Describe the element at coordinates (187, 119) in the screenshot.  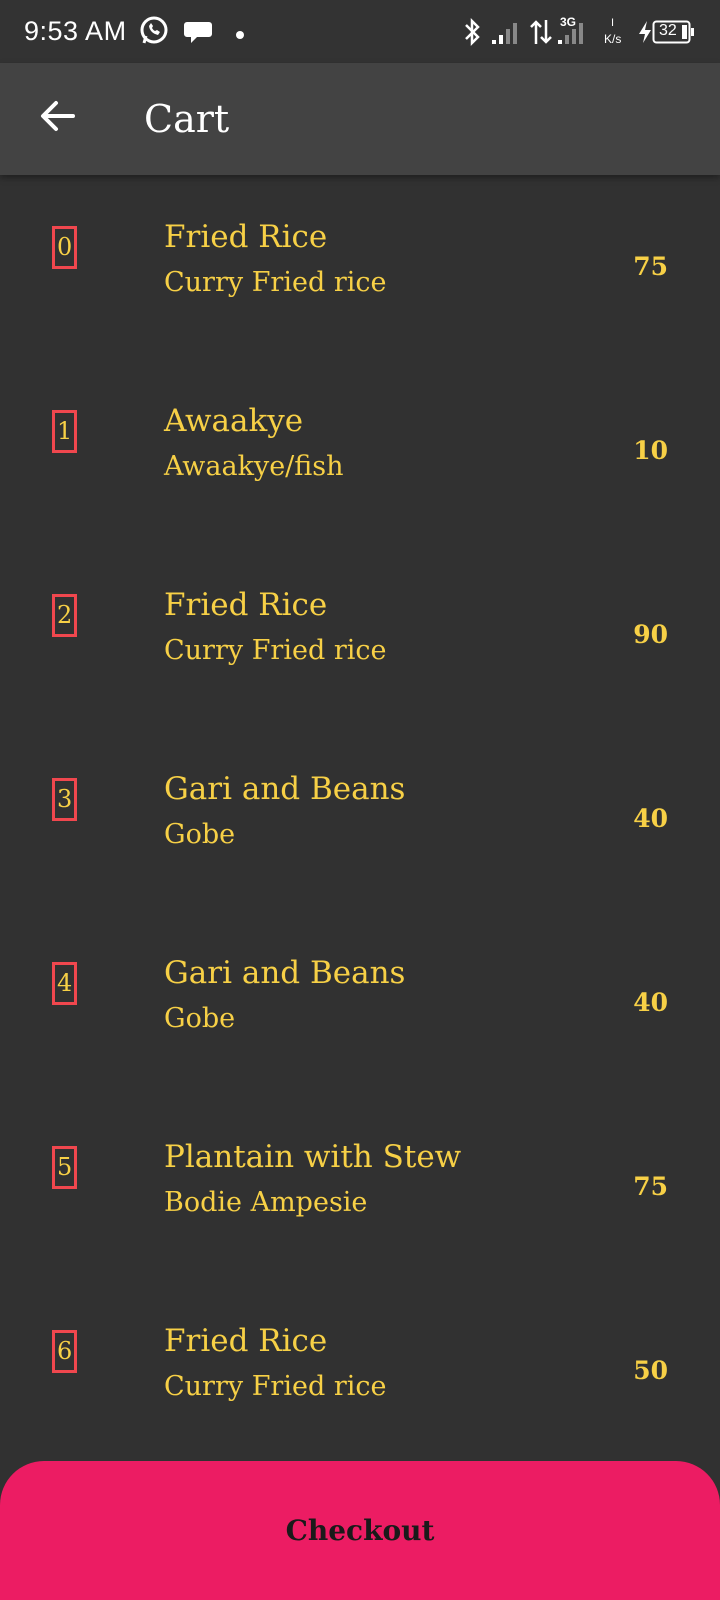
I see `page-title: Cart` at that location.